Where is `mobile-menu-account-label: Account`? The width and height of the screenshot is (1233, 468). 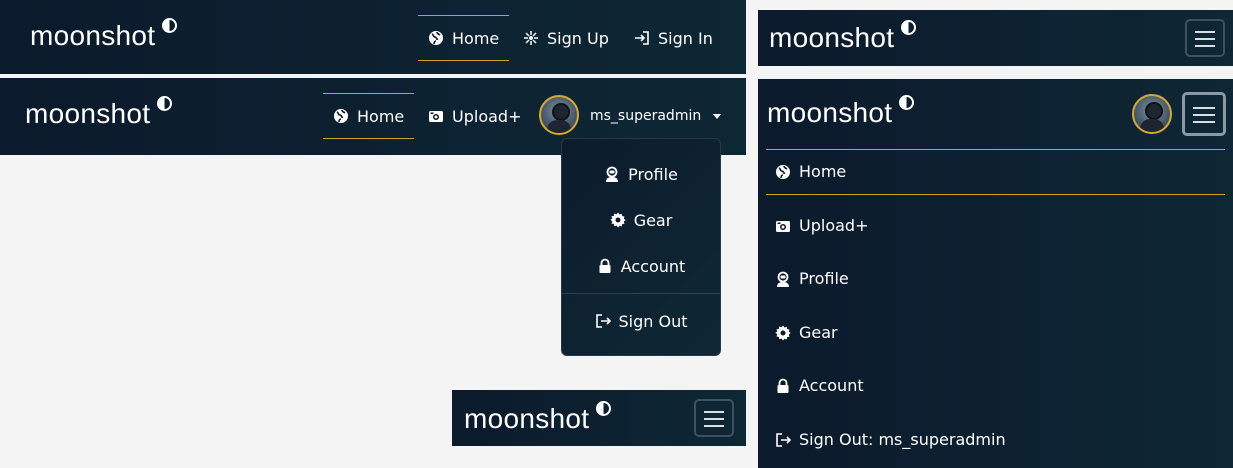 mobile-menu-account-label: Account is located at coordinates (831, 385).